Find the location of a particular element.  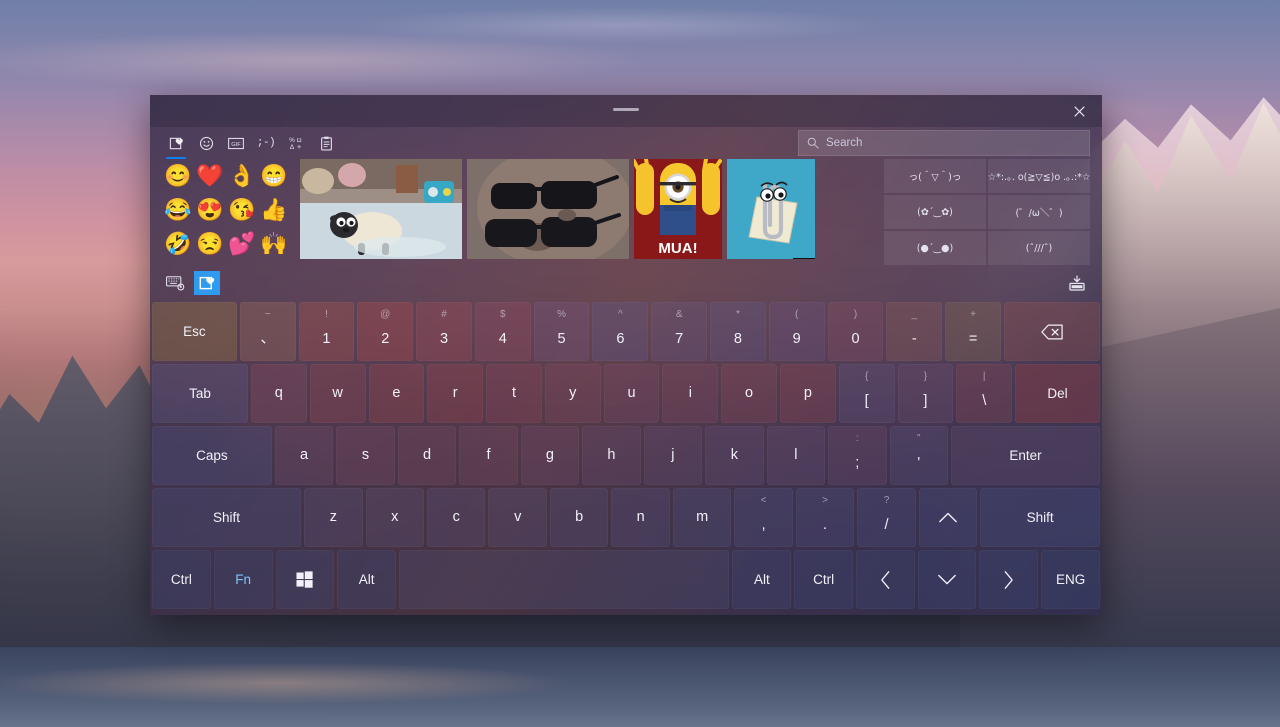

key-alt-left: Alt is located at coordinates (366, 579).